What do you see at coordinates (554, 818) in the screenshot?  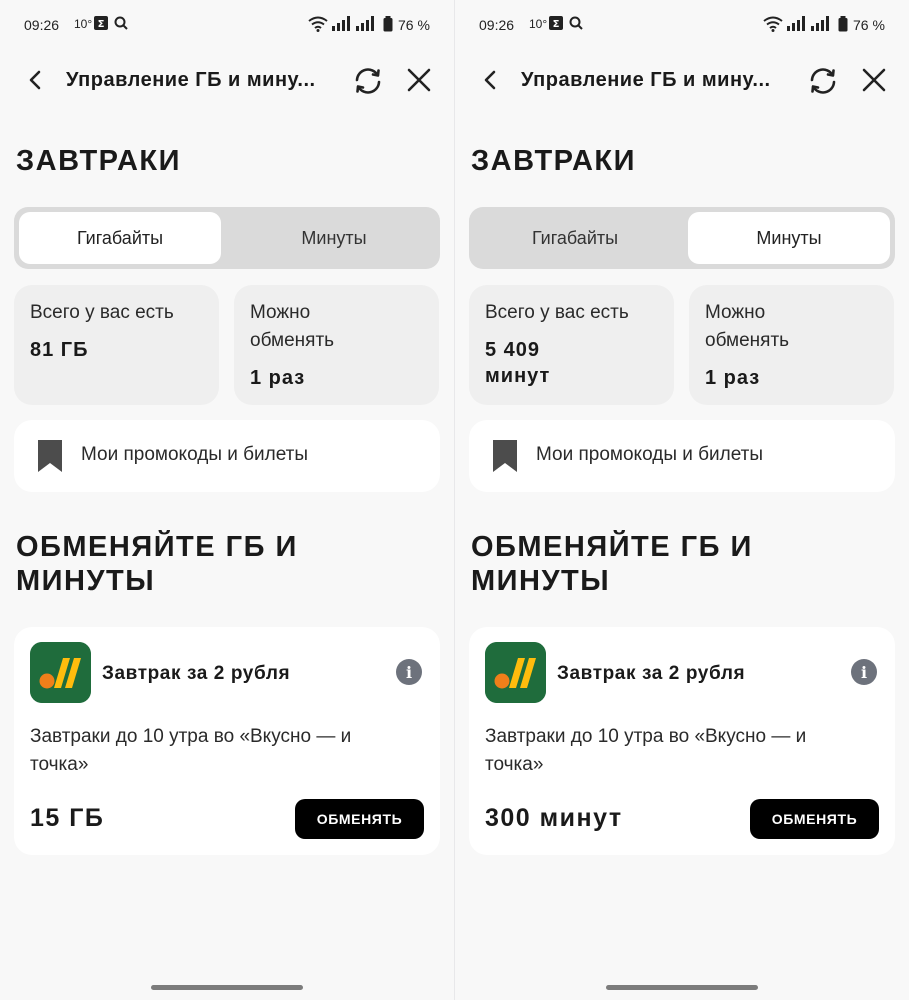 I see `offer-amount: 300 минут` at bounding box center [554, 818].